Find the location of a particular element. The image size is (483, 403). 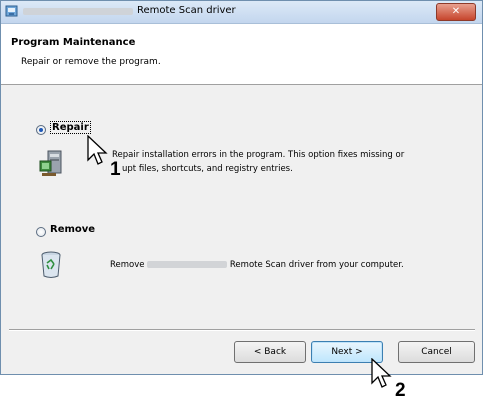

title-bar: Remote Scan driver ✕ is located at coordinates (241, 12).